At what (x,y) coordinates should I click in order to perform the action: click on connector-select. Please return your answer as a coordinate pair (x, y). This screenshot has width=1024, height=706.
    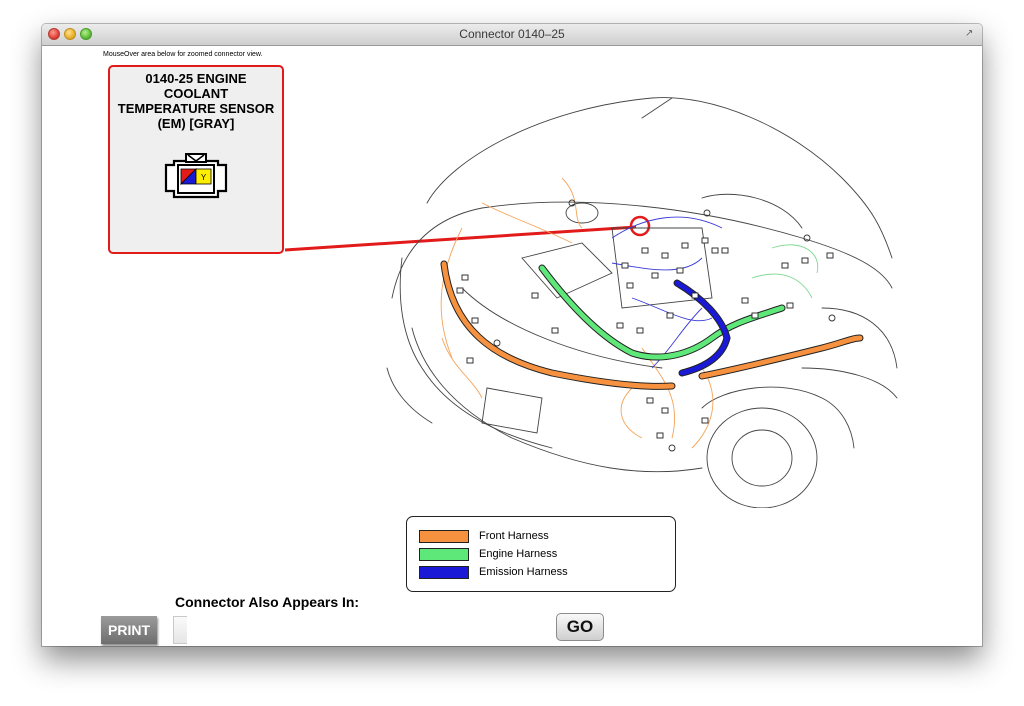
    Looking at the image, I should click on (180, 630).